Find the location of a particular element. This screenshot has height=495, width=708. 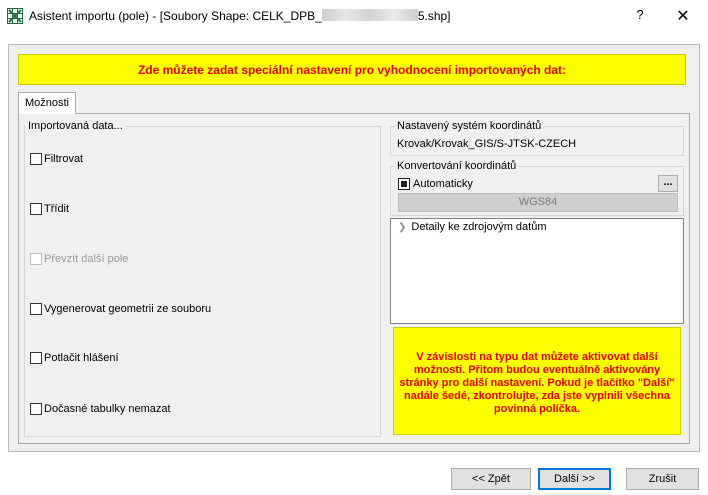

generate-geometry-checkbox: Vygenerovat geometrii ze souboru is located at coordinates (120, 309).